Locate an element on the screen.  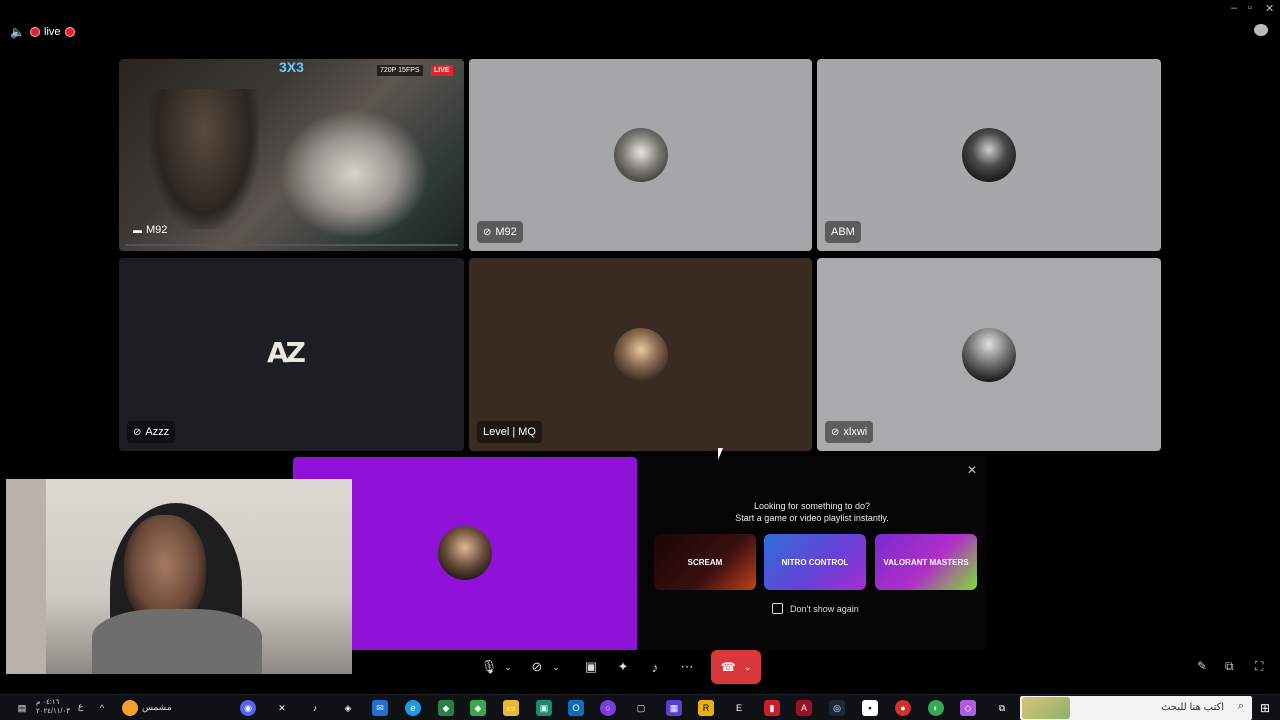
app-icon: ▢ is located at coordinates (641, 708).